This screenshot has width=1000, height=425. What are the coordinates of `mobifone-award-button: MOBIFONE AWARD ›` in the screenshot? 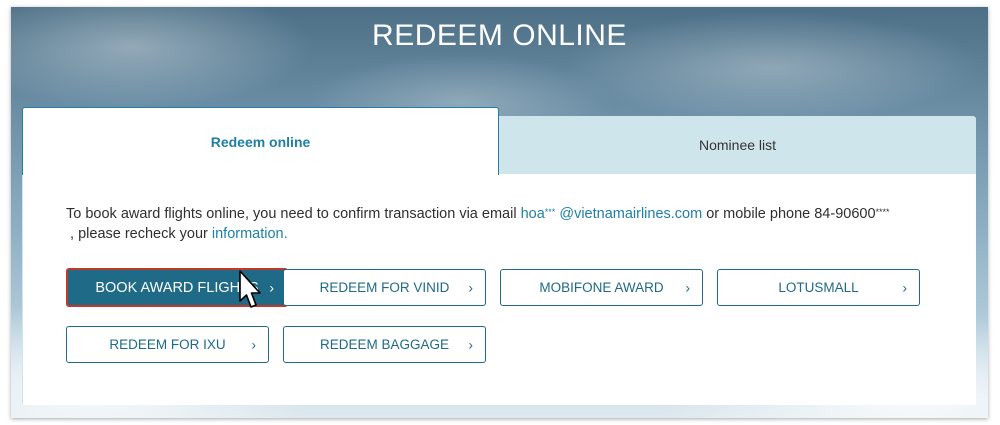 It's located at (601, 287).